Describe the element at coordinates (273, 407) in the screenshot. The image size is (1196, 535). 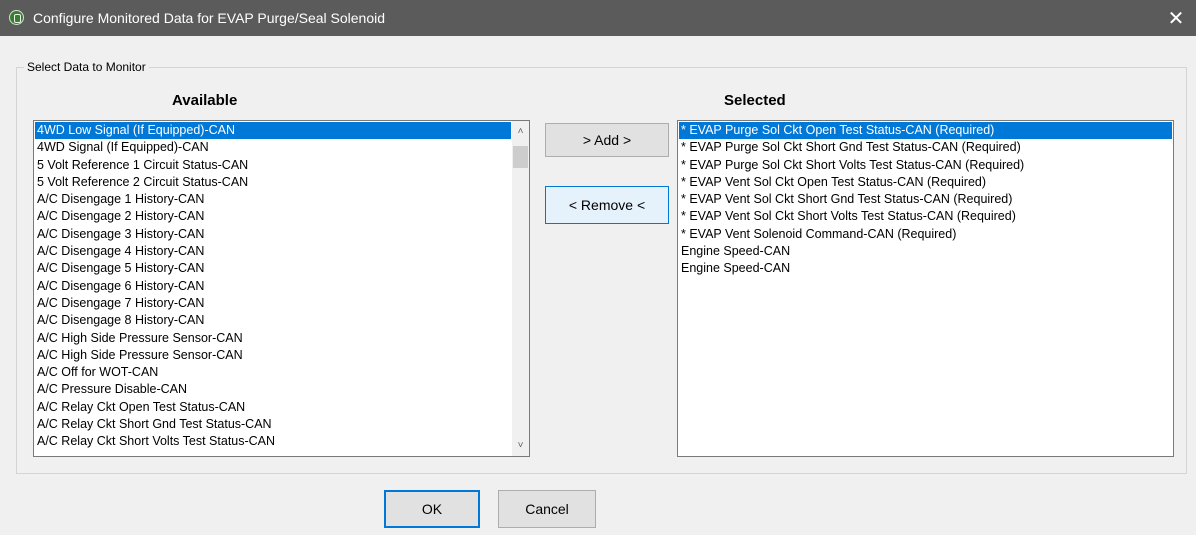
I see `list-item: A/C Relay Ckt Open Test Status-CAN` at that location.